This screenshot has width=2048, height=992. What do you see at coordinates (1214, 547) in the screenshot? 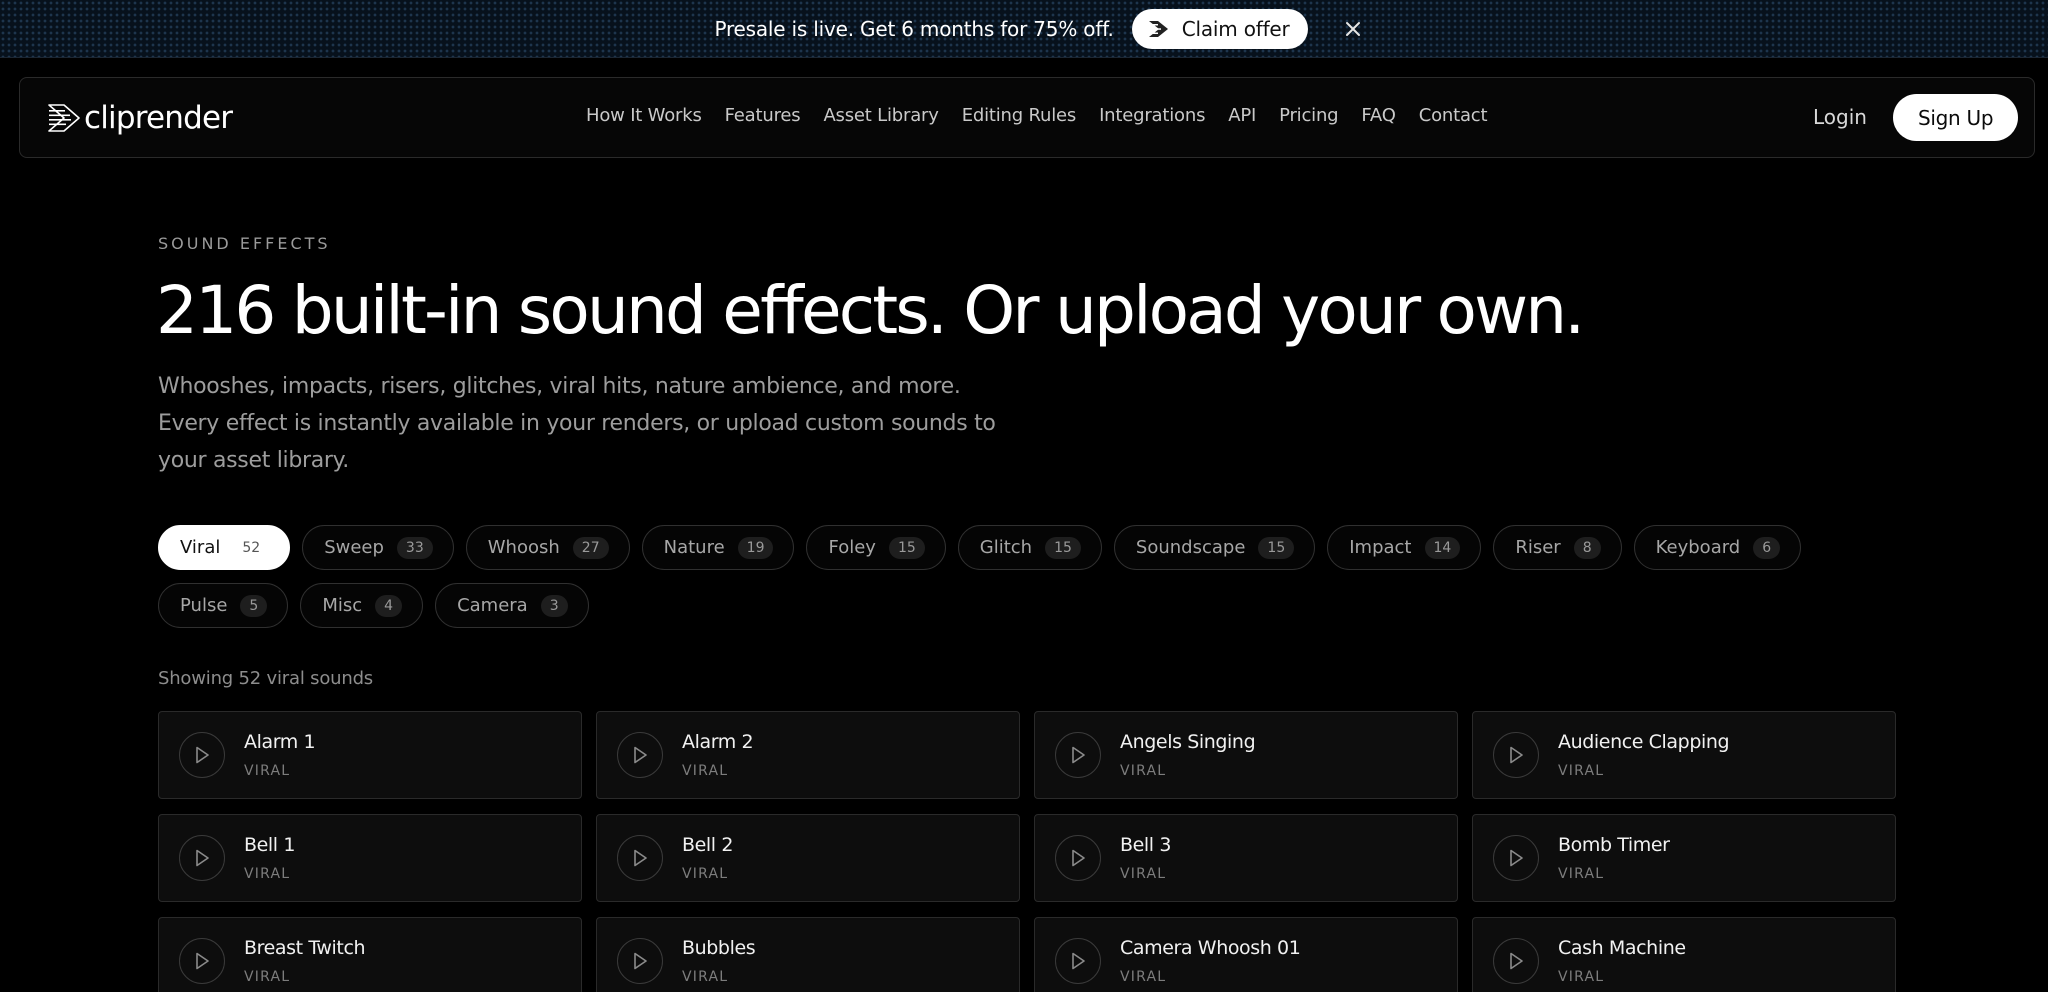
I see `filter-chip-soundscape: Soundscape 15` at bounding box center [1214, 547].